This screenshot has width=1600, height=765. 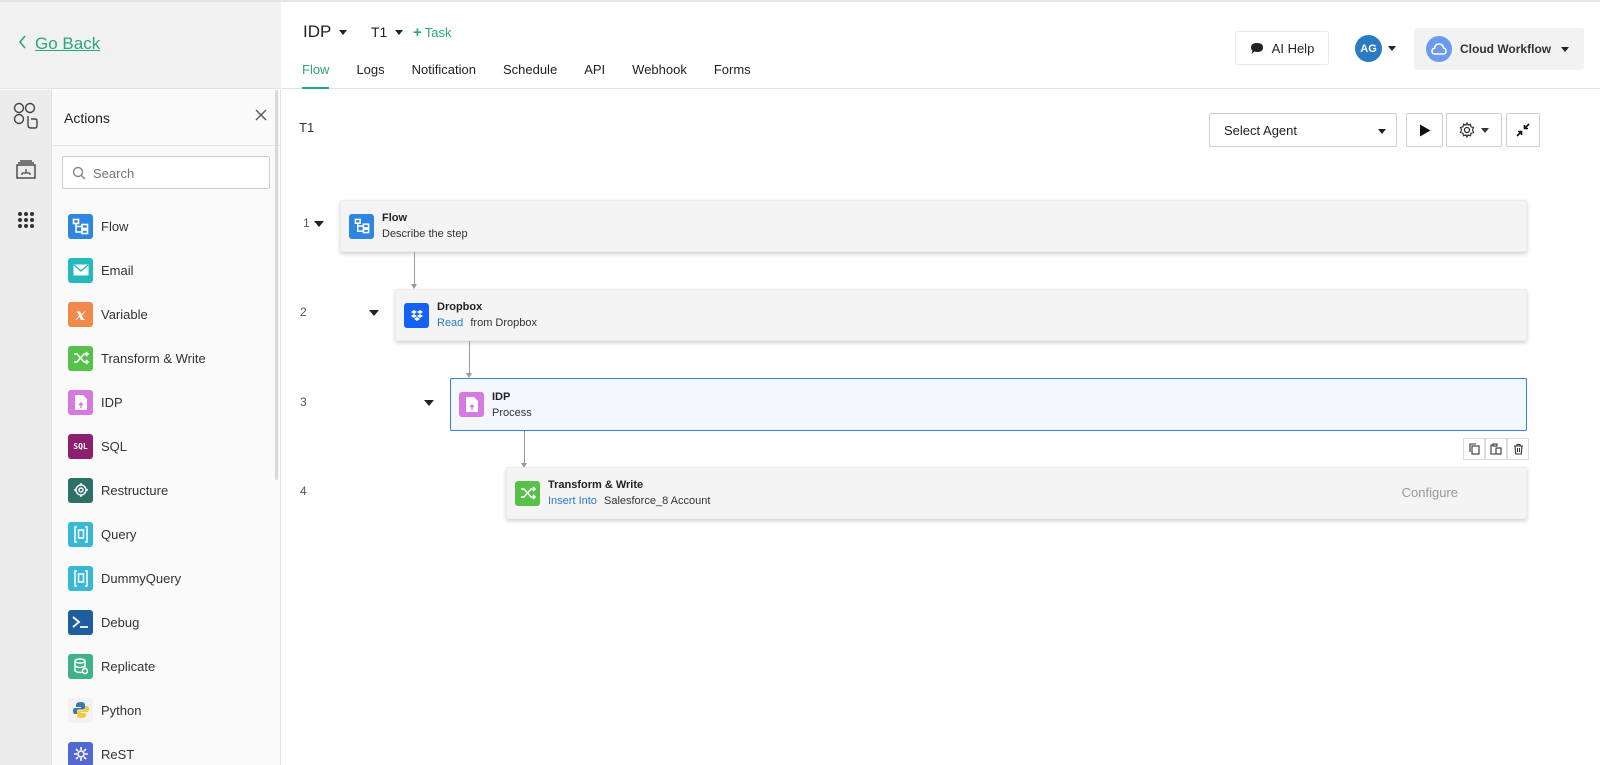 I want to click on step-number: 4, so click(x=303, y=491).